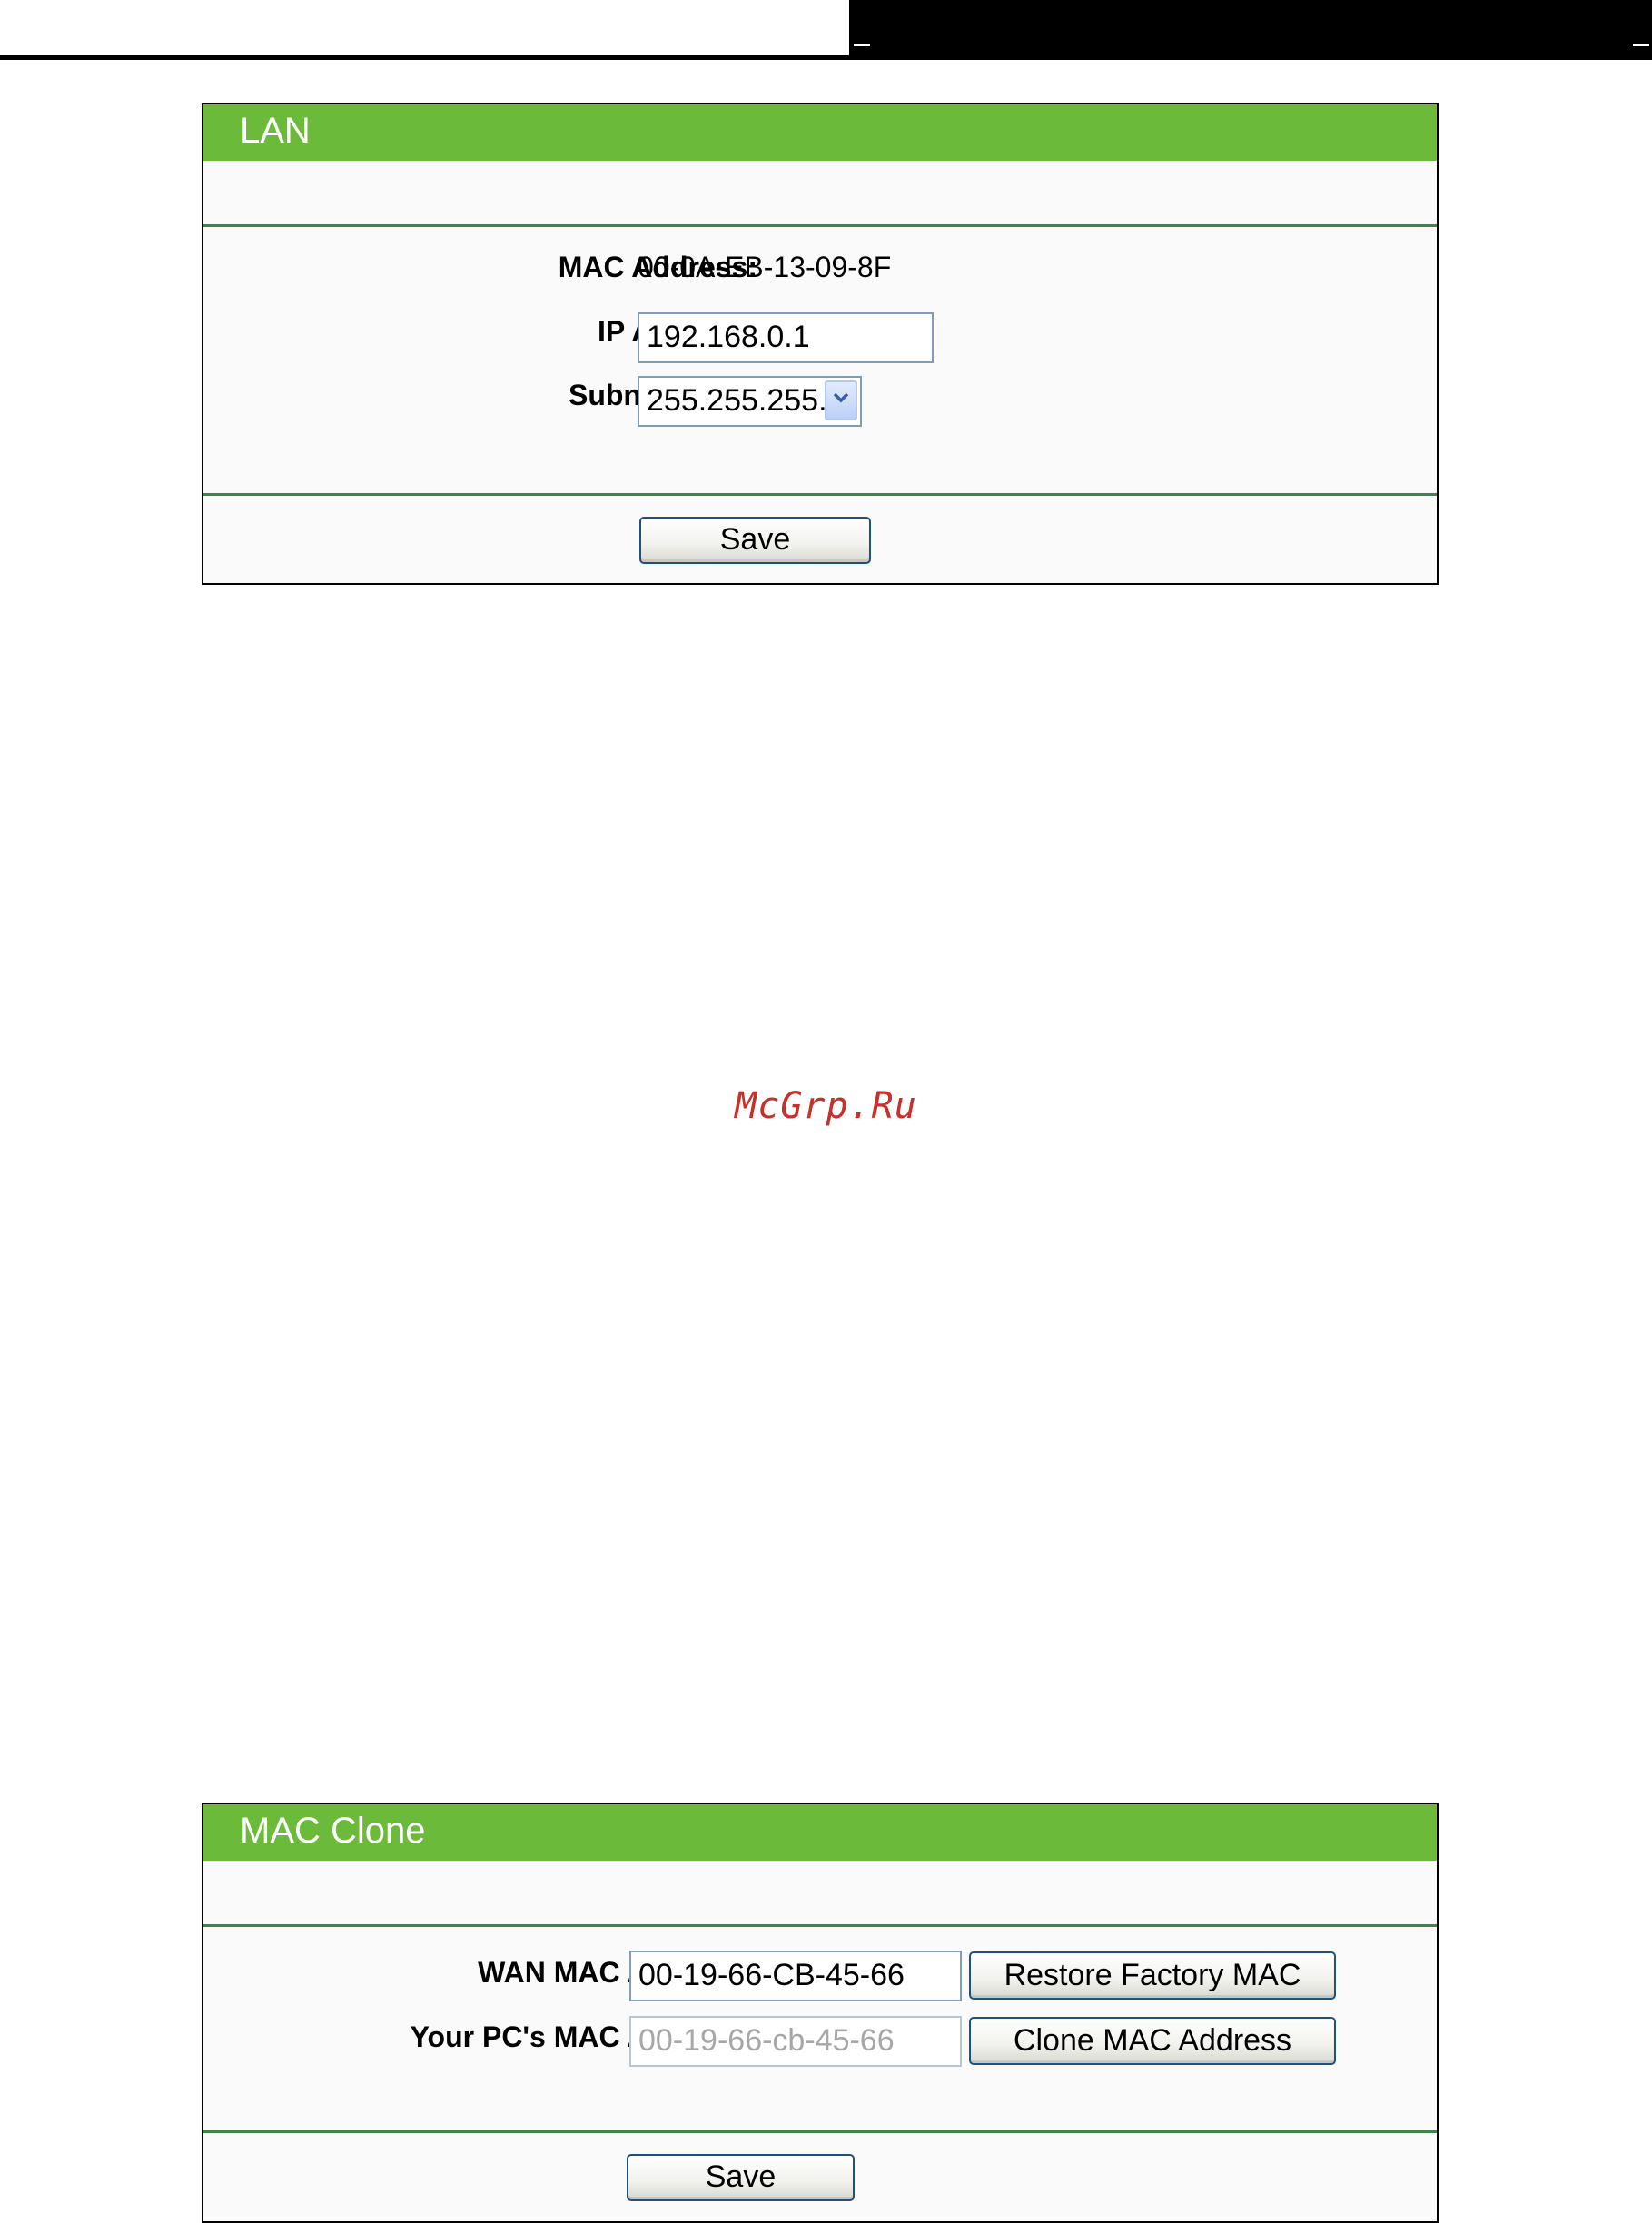 The width and height of the screenshot is (1652, 2223). I want to click on subnet-mask-select: 255.255.255.0, so click(750, 401).